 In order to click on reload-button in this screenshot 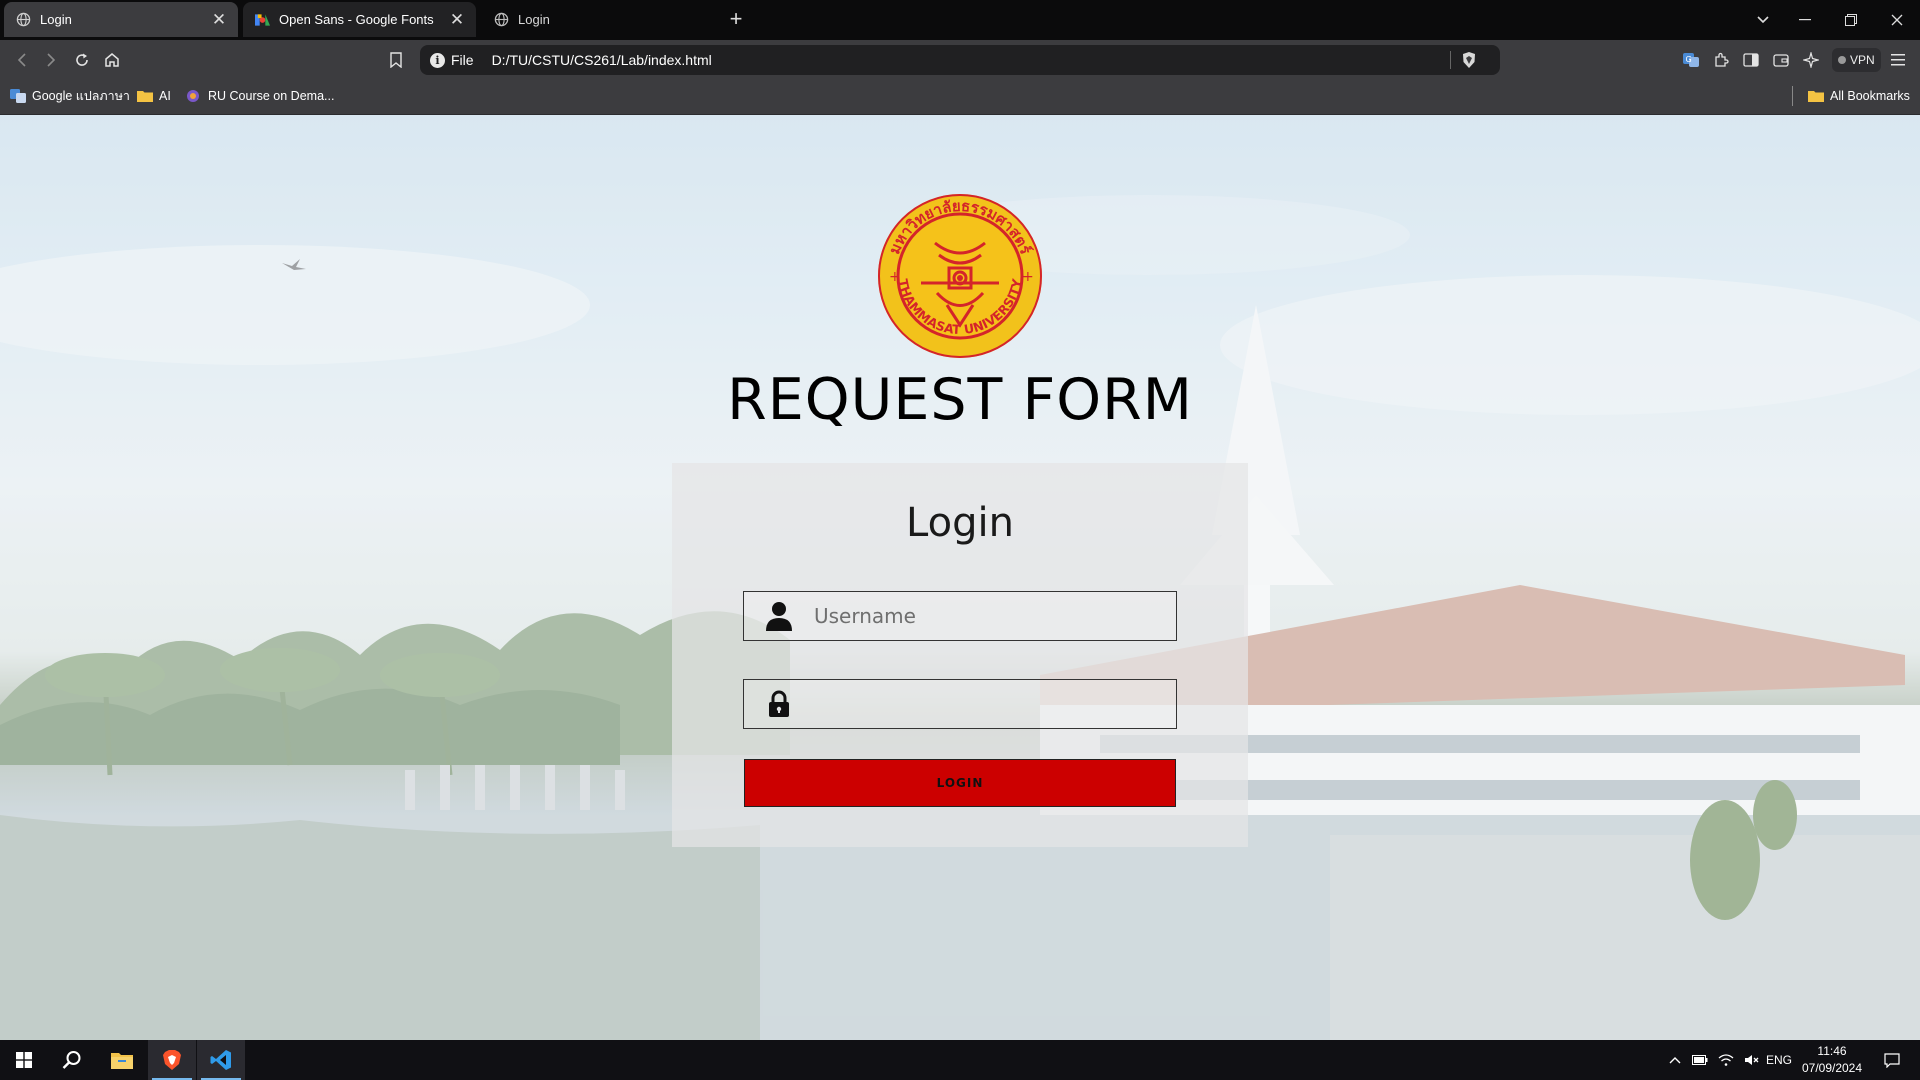, I will do `click(82, 60)`.